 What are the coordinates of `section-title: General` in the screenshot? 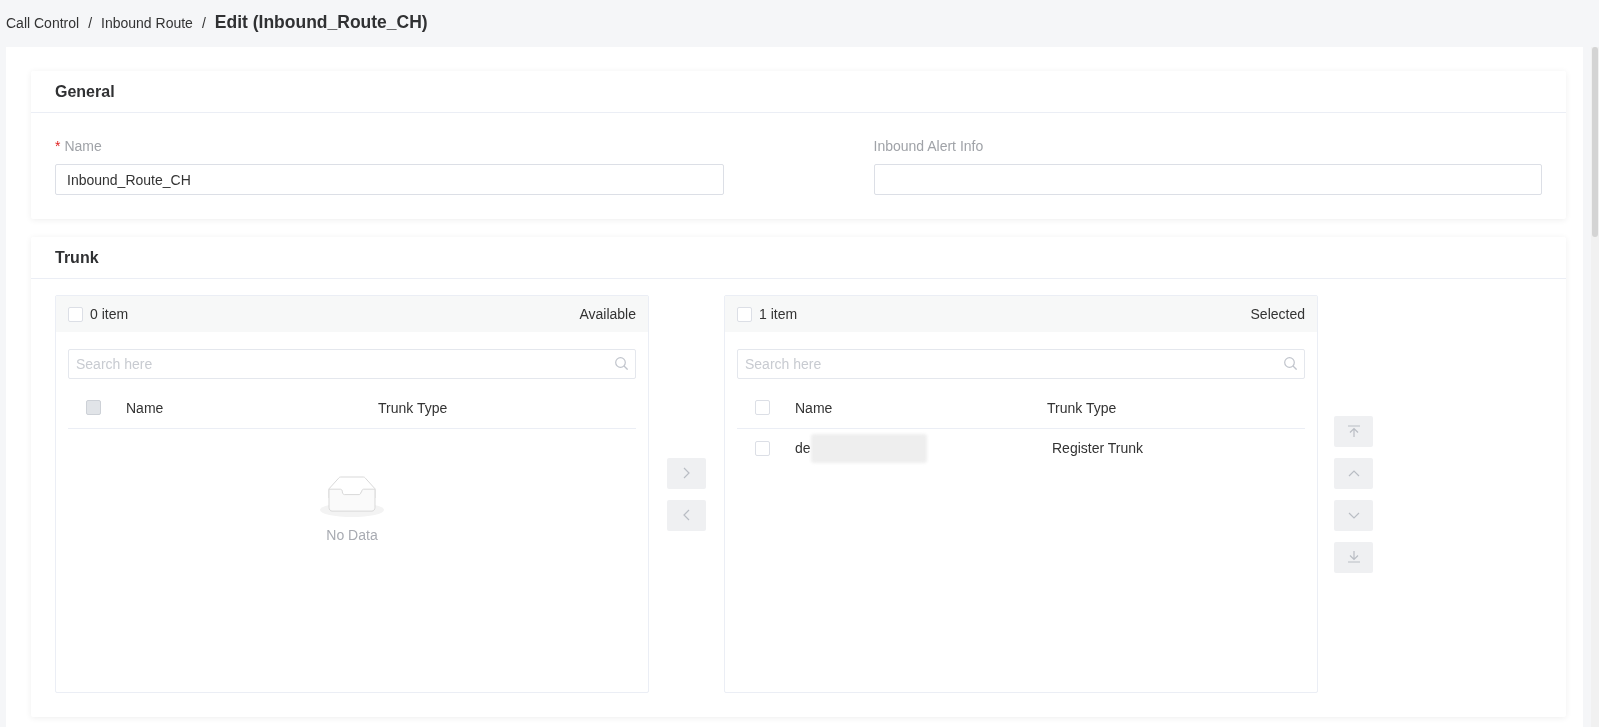 It's located at (85, 91).